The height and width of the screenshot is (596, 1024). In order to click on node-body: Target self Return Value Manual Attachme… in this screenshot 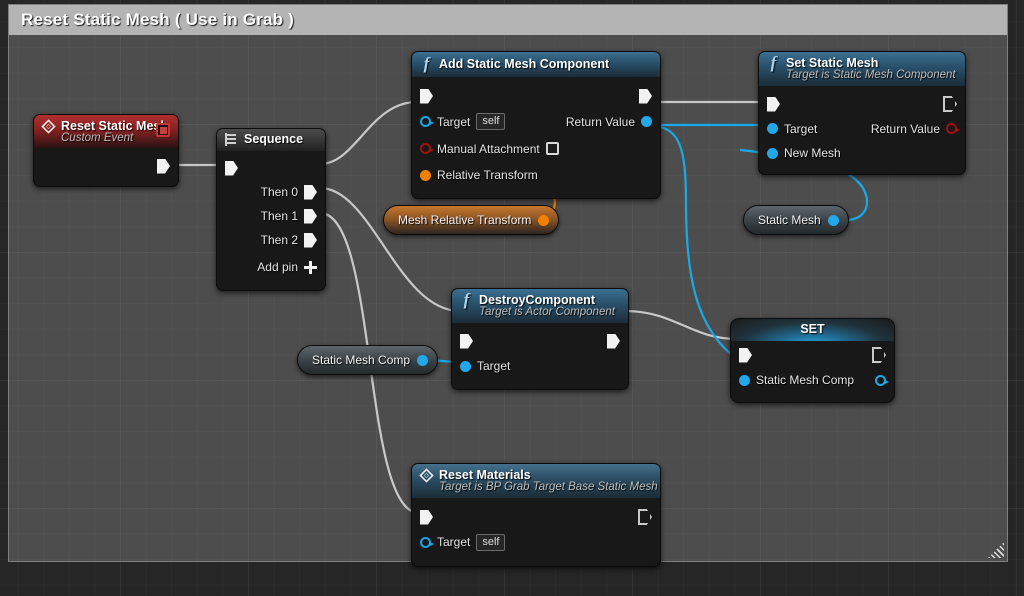, I will do `click(536, 137)`.